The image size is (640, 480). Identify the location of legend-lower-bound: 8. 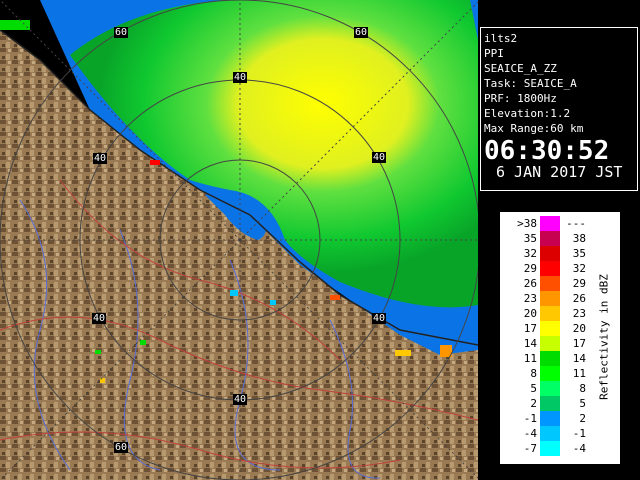
(533, 373).